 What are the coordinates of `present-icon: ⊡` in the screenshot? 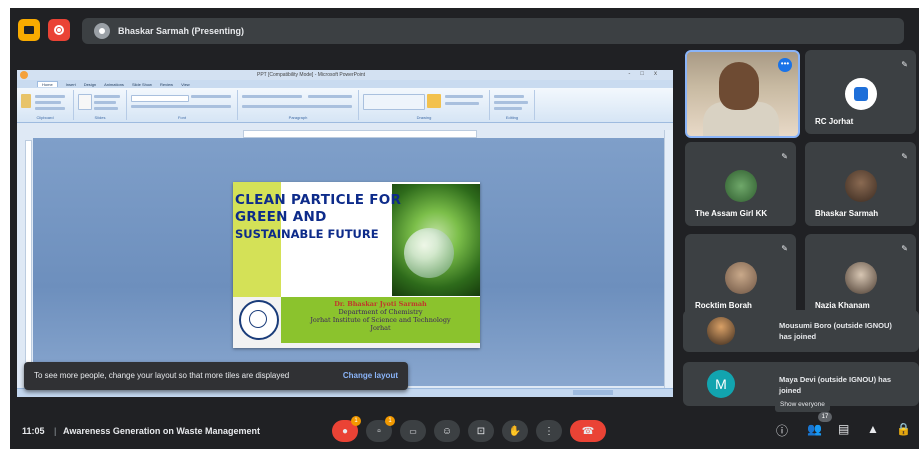 It's located at (481, 431).